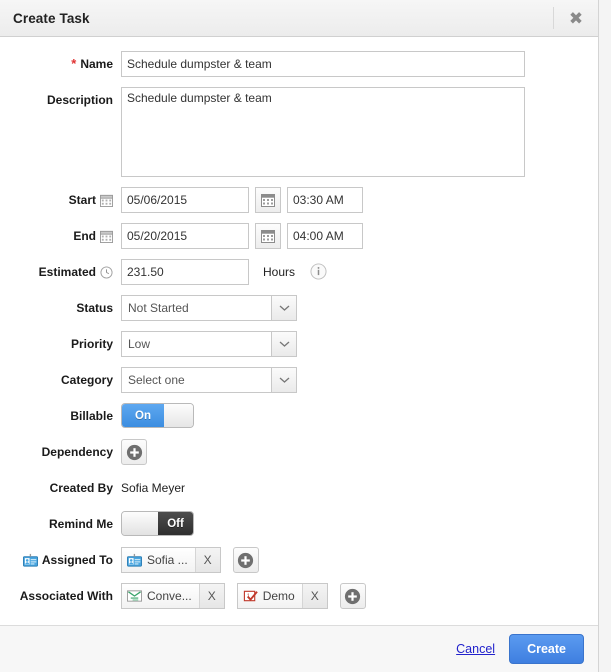 Image resolution: width=611 pixels, height=672 pixels. I want to click on status-field-group: Not Started, so click(209, 308).